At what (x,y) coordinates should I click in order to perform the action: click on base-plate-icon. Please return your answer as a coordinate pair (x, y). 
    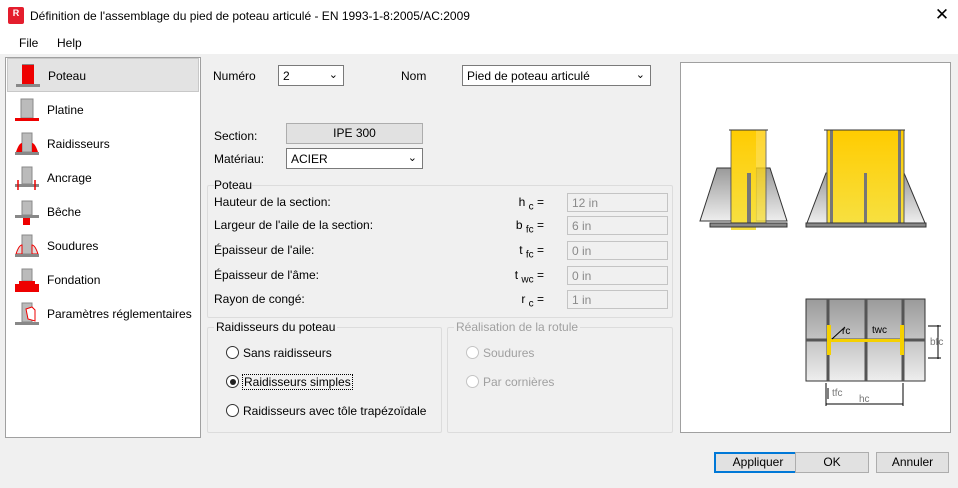
    Looking at the image, I should click on (27, 109).